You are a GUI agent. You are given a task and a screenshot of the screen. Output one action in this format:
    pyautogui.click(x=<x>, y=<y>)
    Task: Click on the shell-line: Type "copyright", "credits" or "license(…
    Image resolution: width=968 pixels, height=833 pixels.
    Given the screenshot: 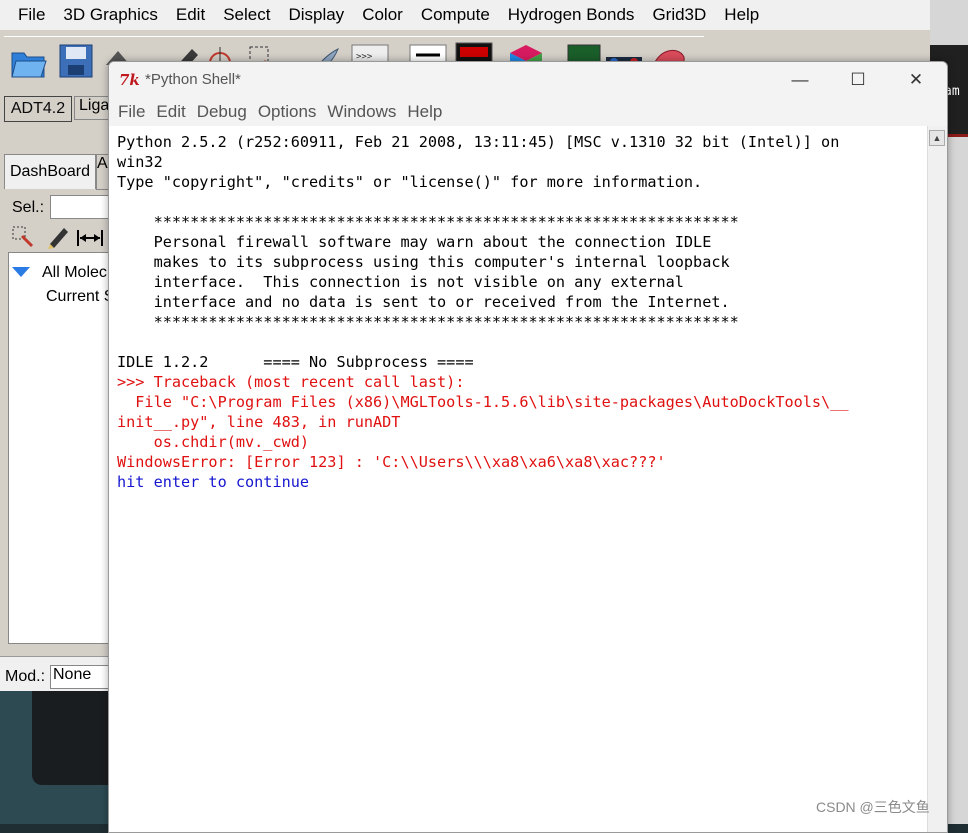 What is the action you would take?
    pyautogui.click(x=410, y=182)
    